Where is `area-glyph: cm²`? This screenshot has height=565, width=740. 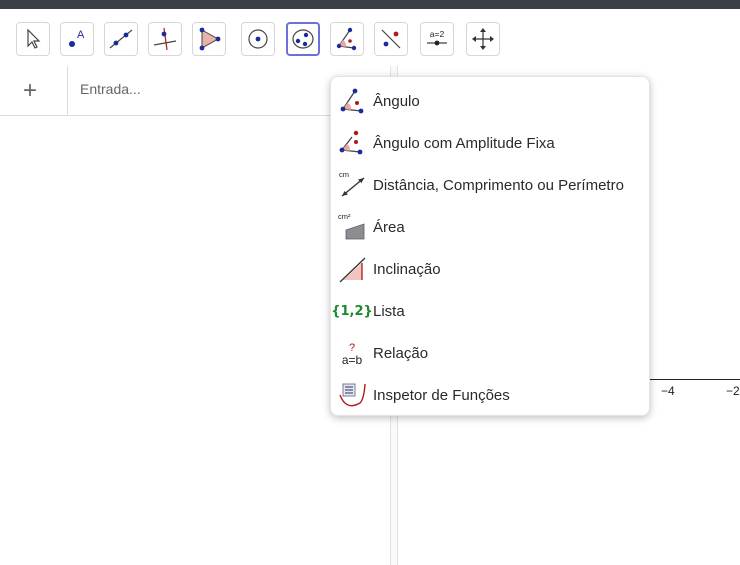 area-glyph: cm² is located at coordinates (344, 216).